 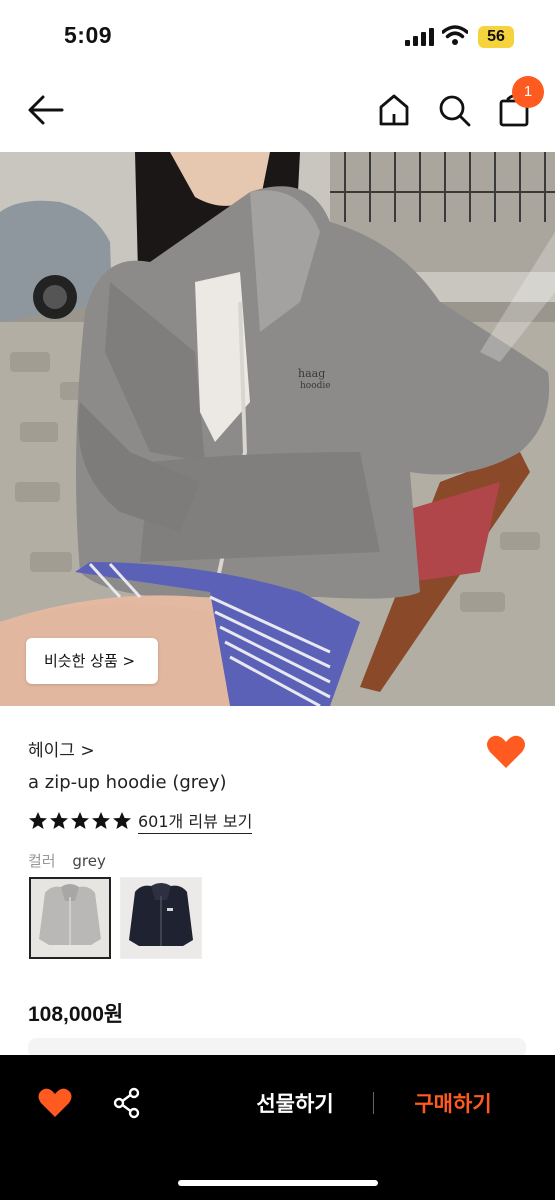 I want to click on navy-hoodie-thumbnail, so click(x=161, y=914).